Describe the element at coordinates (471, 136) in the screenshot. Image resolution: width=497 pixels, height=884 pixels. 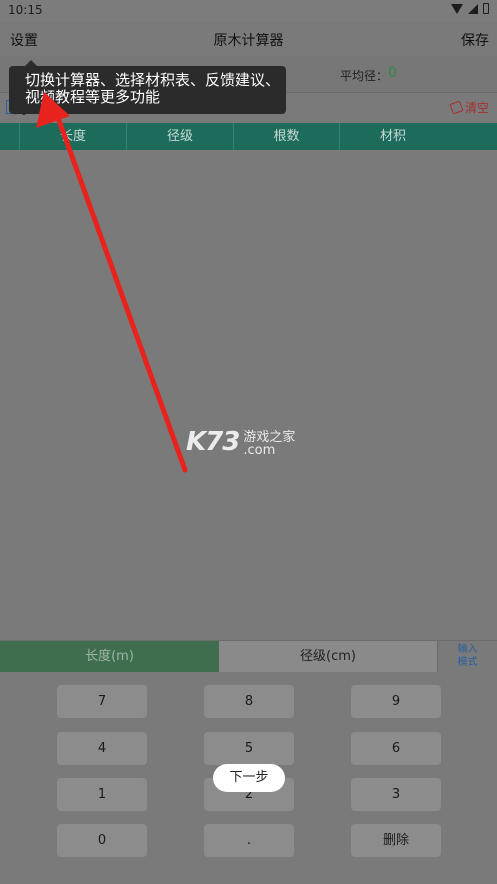
I see `col-extra` at that location.